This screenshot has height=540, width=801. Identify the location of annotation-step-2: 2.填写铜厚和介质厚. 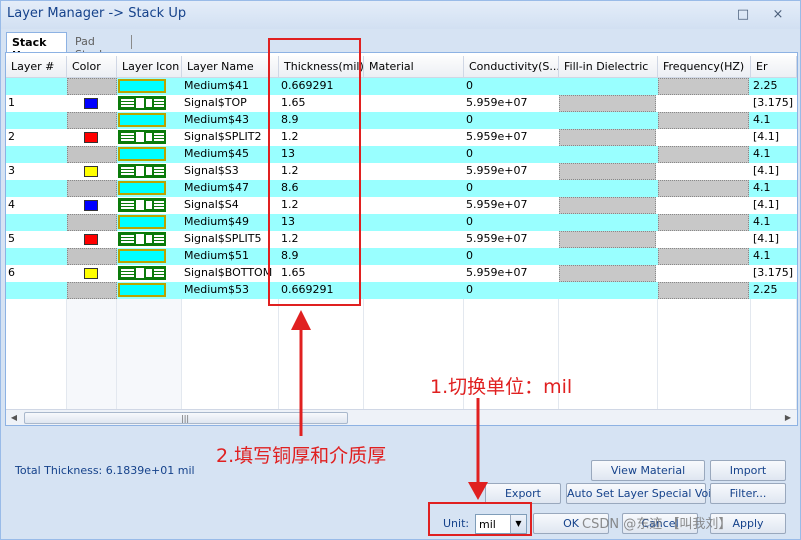
(301, 456).